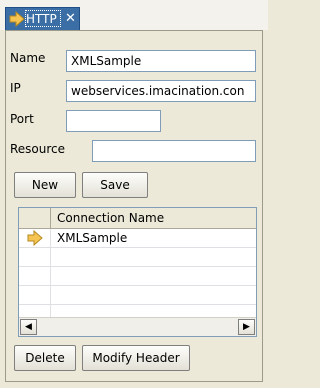 This screenshot has height=388, width=320. I want to click on name-field: XMLSample, so click(161, 61).